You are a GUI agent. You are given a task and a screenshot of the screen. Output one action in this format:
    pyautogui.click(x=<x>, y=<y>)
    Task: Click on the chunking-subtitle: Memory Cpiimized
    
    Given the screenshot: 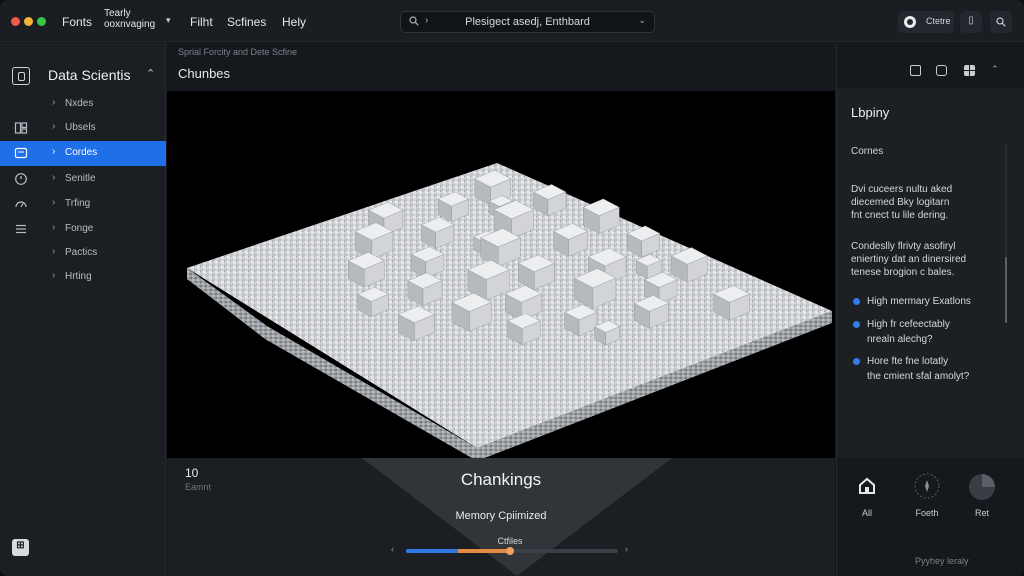 What is the action you would take?
    pyautogui.click(x=501, y=516)
    